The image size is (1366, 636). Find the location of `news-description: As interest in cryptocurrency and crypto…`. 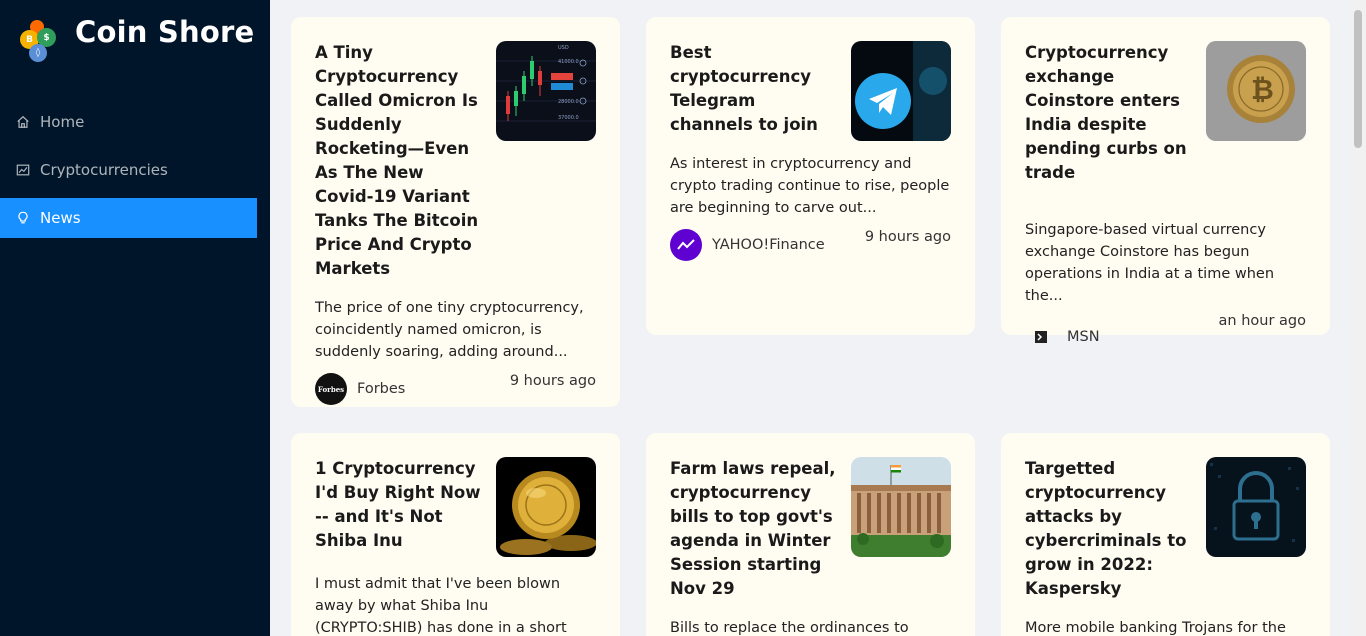

news-description: As interest in cryptocurrency and crypto… is located at coordinates (810, 186).